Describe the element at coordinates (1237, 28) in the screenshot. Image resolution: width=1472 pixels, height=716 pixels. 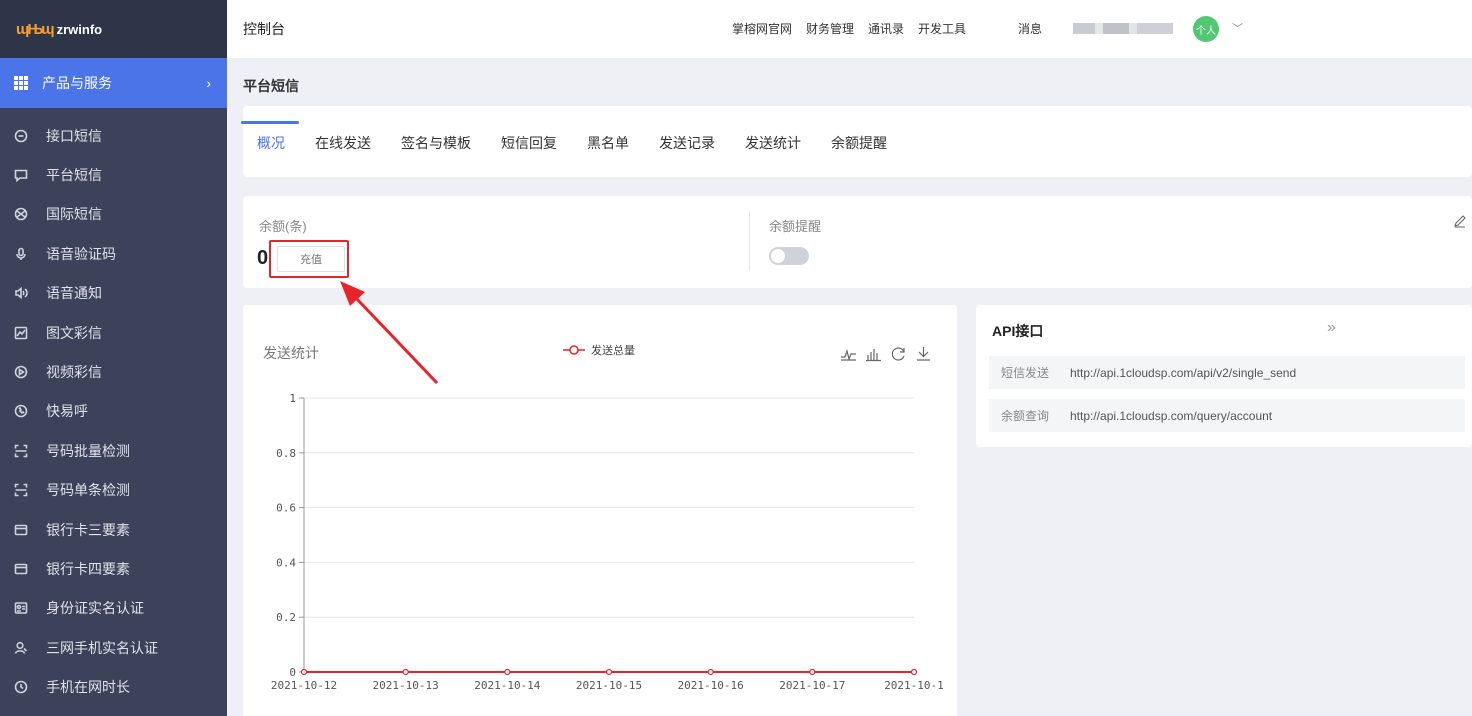
I see `chevron-down-icon: ﹀` at that location.